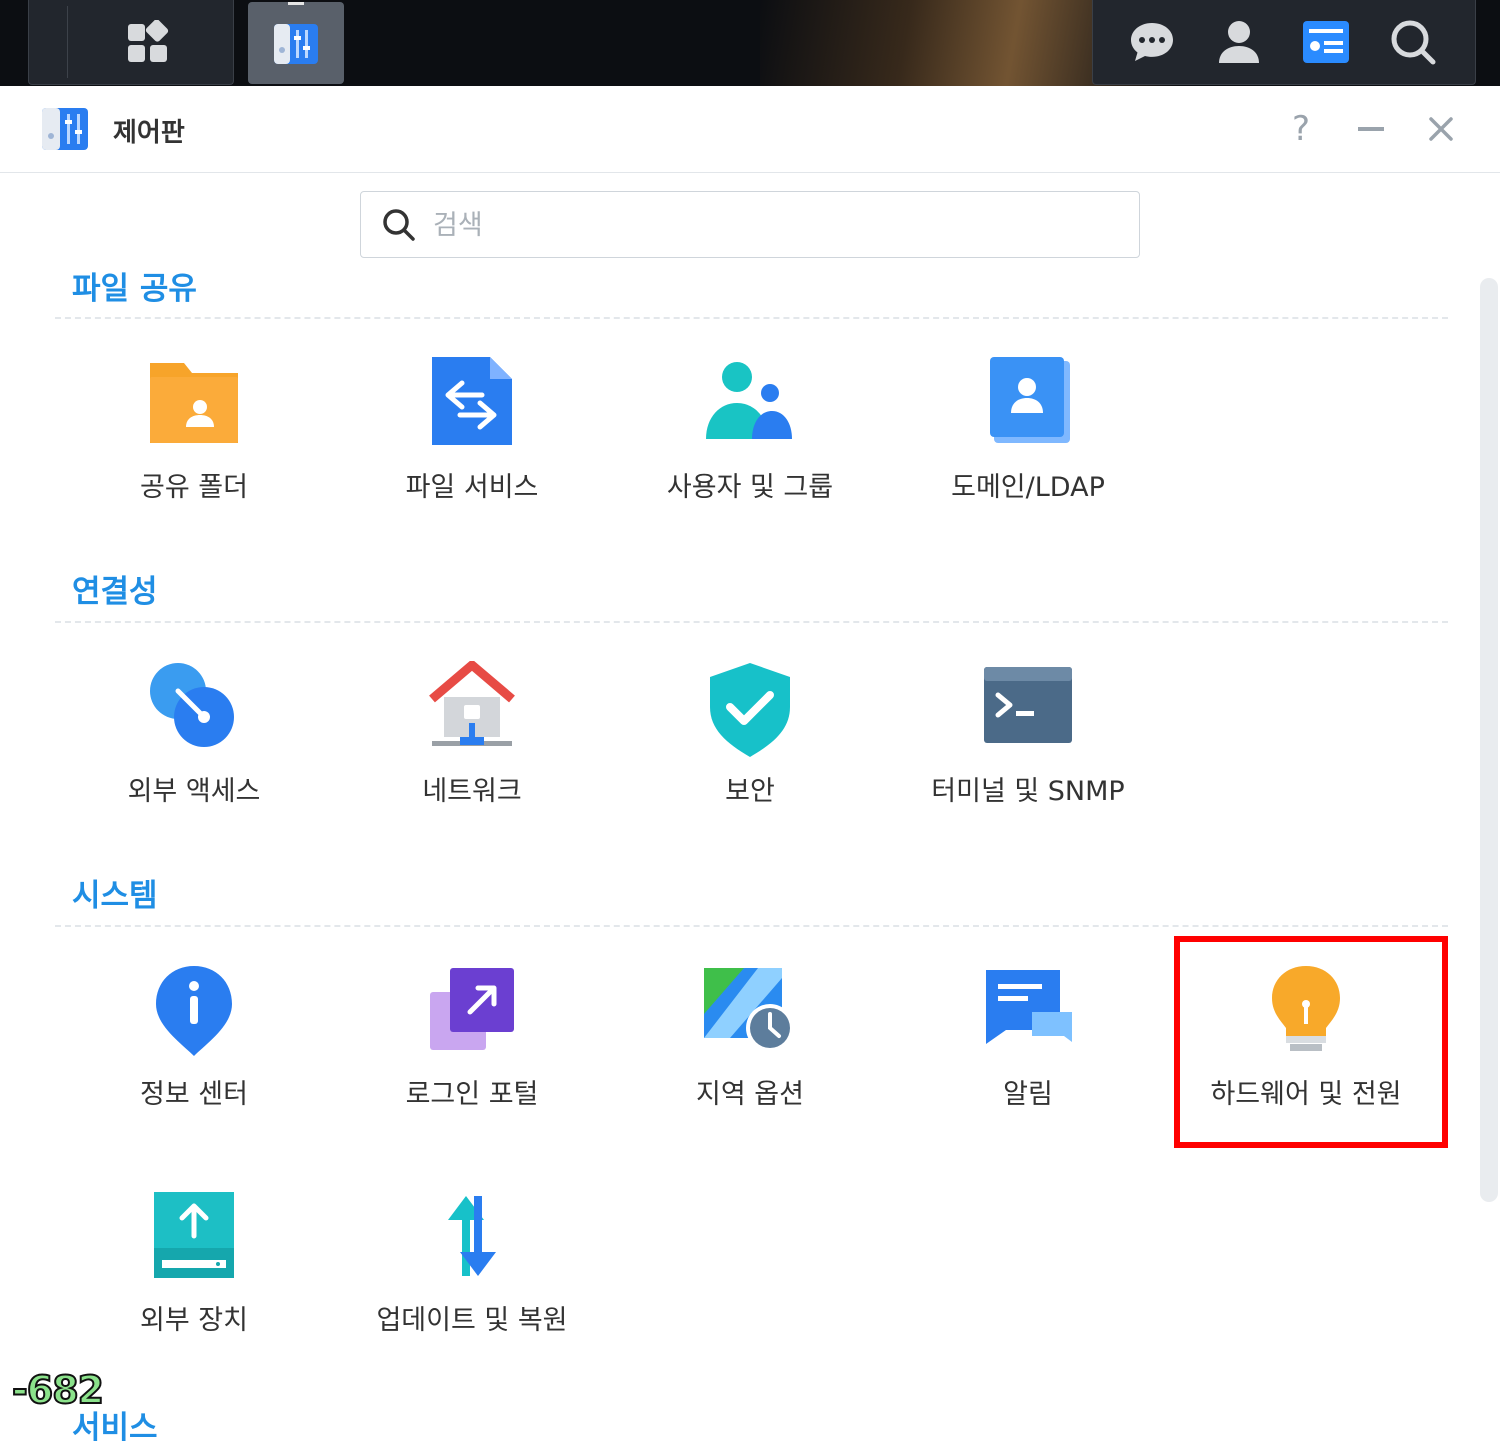 Image resolution: width=1500 pixels, height=1447 pixels. I want to click on control-panel-taskbar-button, so click(296, 43).